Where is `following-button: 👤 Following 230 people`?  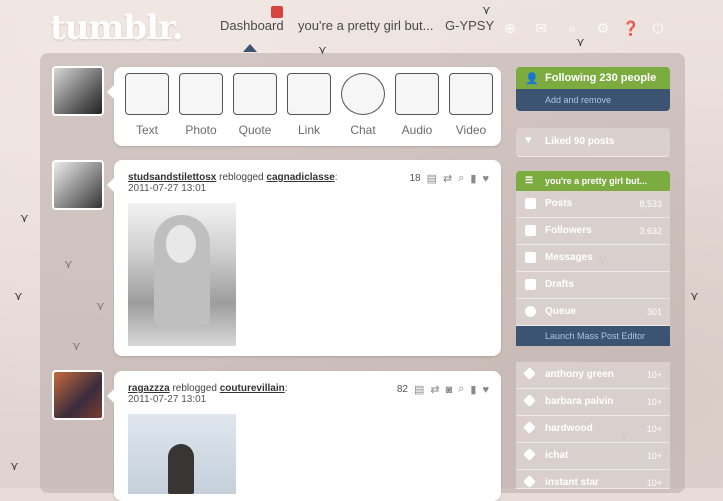
following-button: 👤 Following 230 people is located at coordinates (593, 78).